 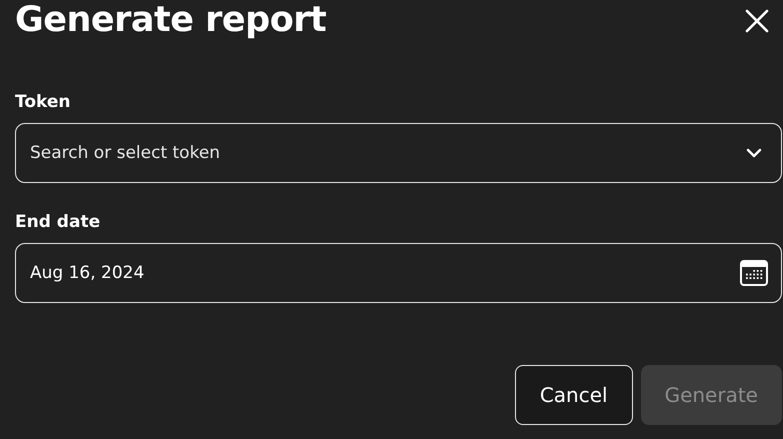 What do you see at coordinates (43, 102) in the screenshot?
I see `field-label: Token` at bounding box center [43, 102].